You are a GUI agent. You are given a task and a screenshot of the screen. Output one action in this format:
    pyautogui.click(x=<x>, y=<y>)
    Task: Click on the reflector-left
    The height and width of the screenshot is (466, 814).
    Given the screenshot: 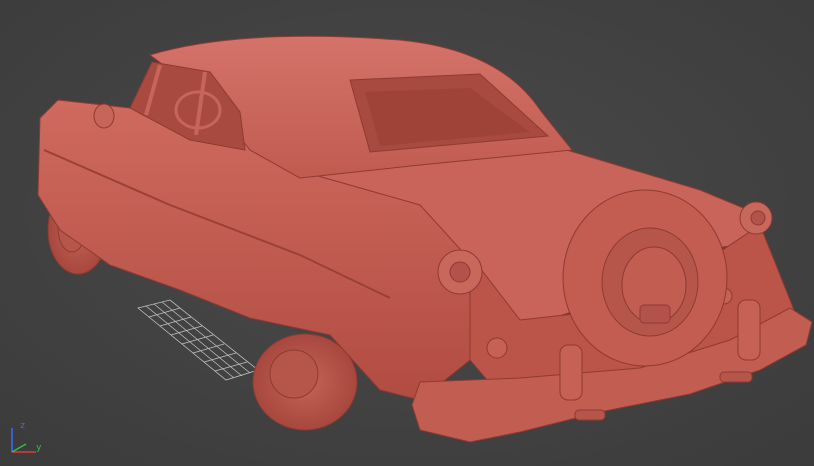 What is the action you would take?
    pyautogui.click(x=497, y=348)
    